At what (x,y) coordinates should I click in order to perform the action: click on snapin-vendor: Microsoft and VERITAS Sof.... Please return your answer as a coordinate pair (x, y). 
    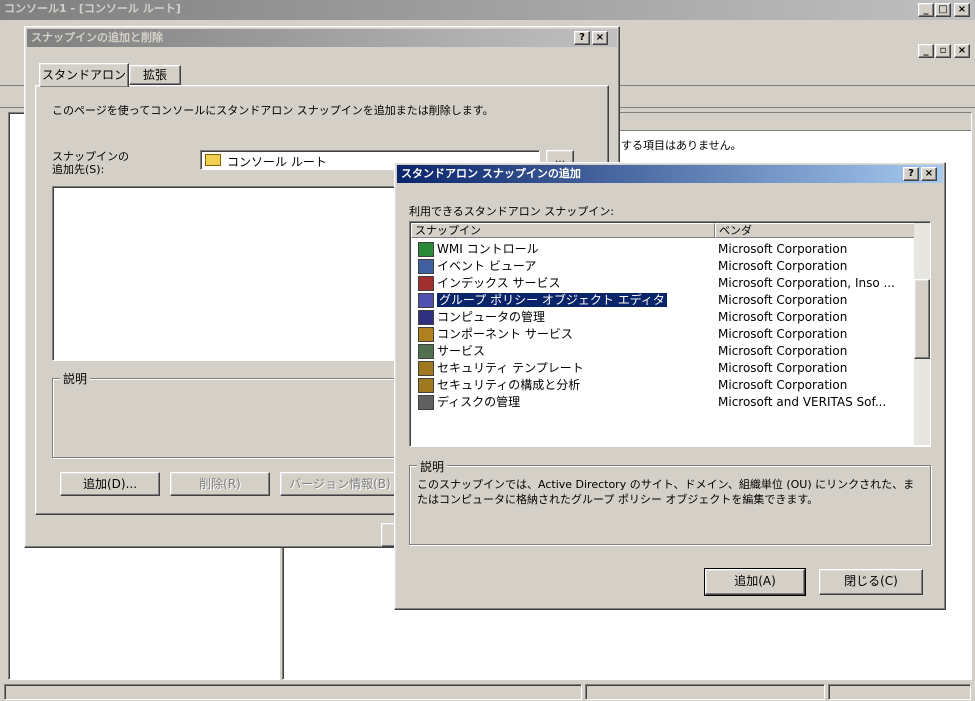
    Looking at the image, I should click on (802, 402).